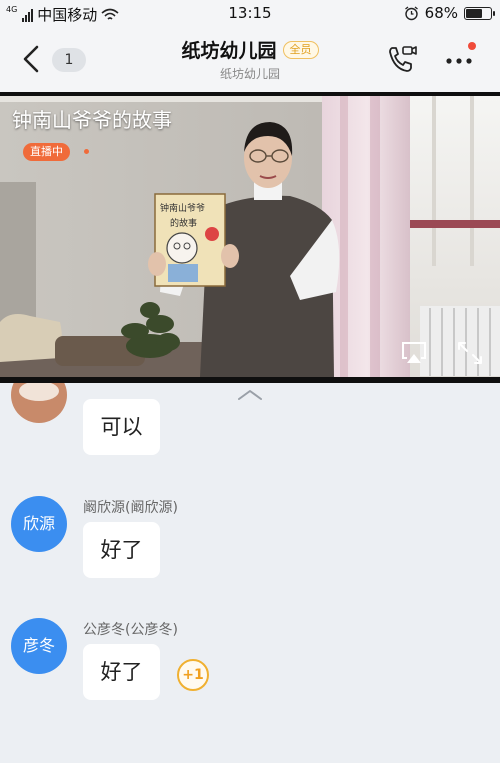 The height and width of the screenshot is (763, 500). What do you see at coordinates (130, 508) in the screenshot?
I see `sender-name: 阚欣源(阚欣源)` at bounding box center [130, 508].